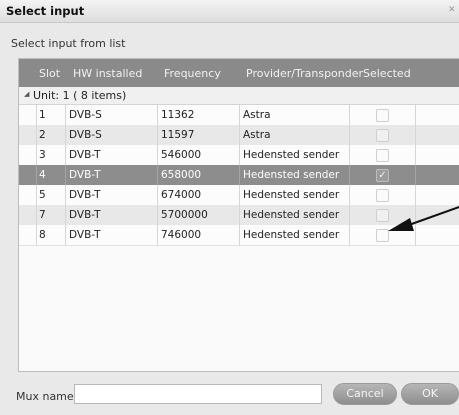  What do you see at coordinates (181, 155) in the screenshot?
I see `cell-frequency: 546000` at bounding box center [181, 155].